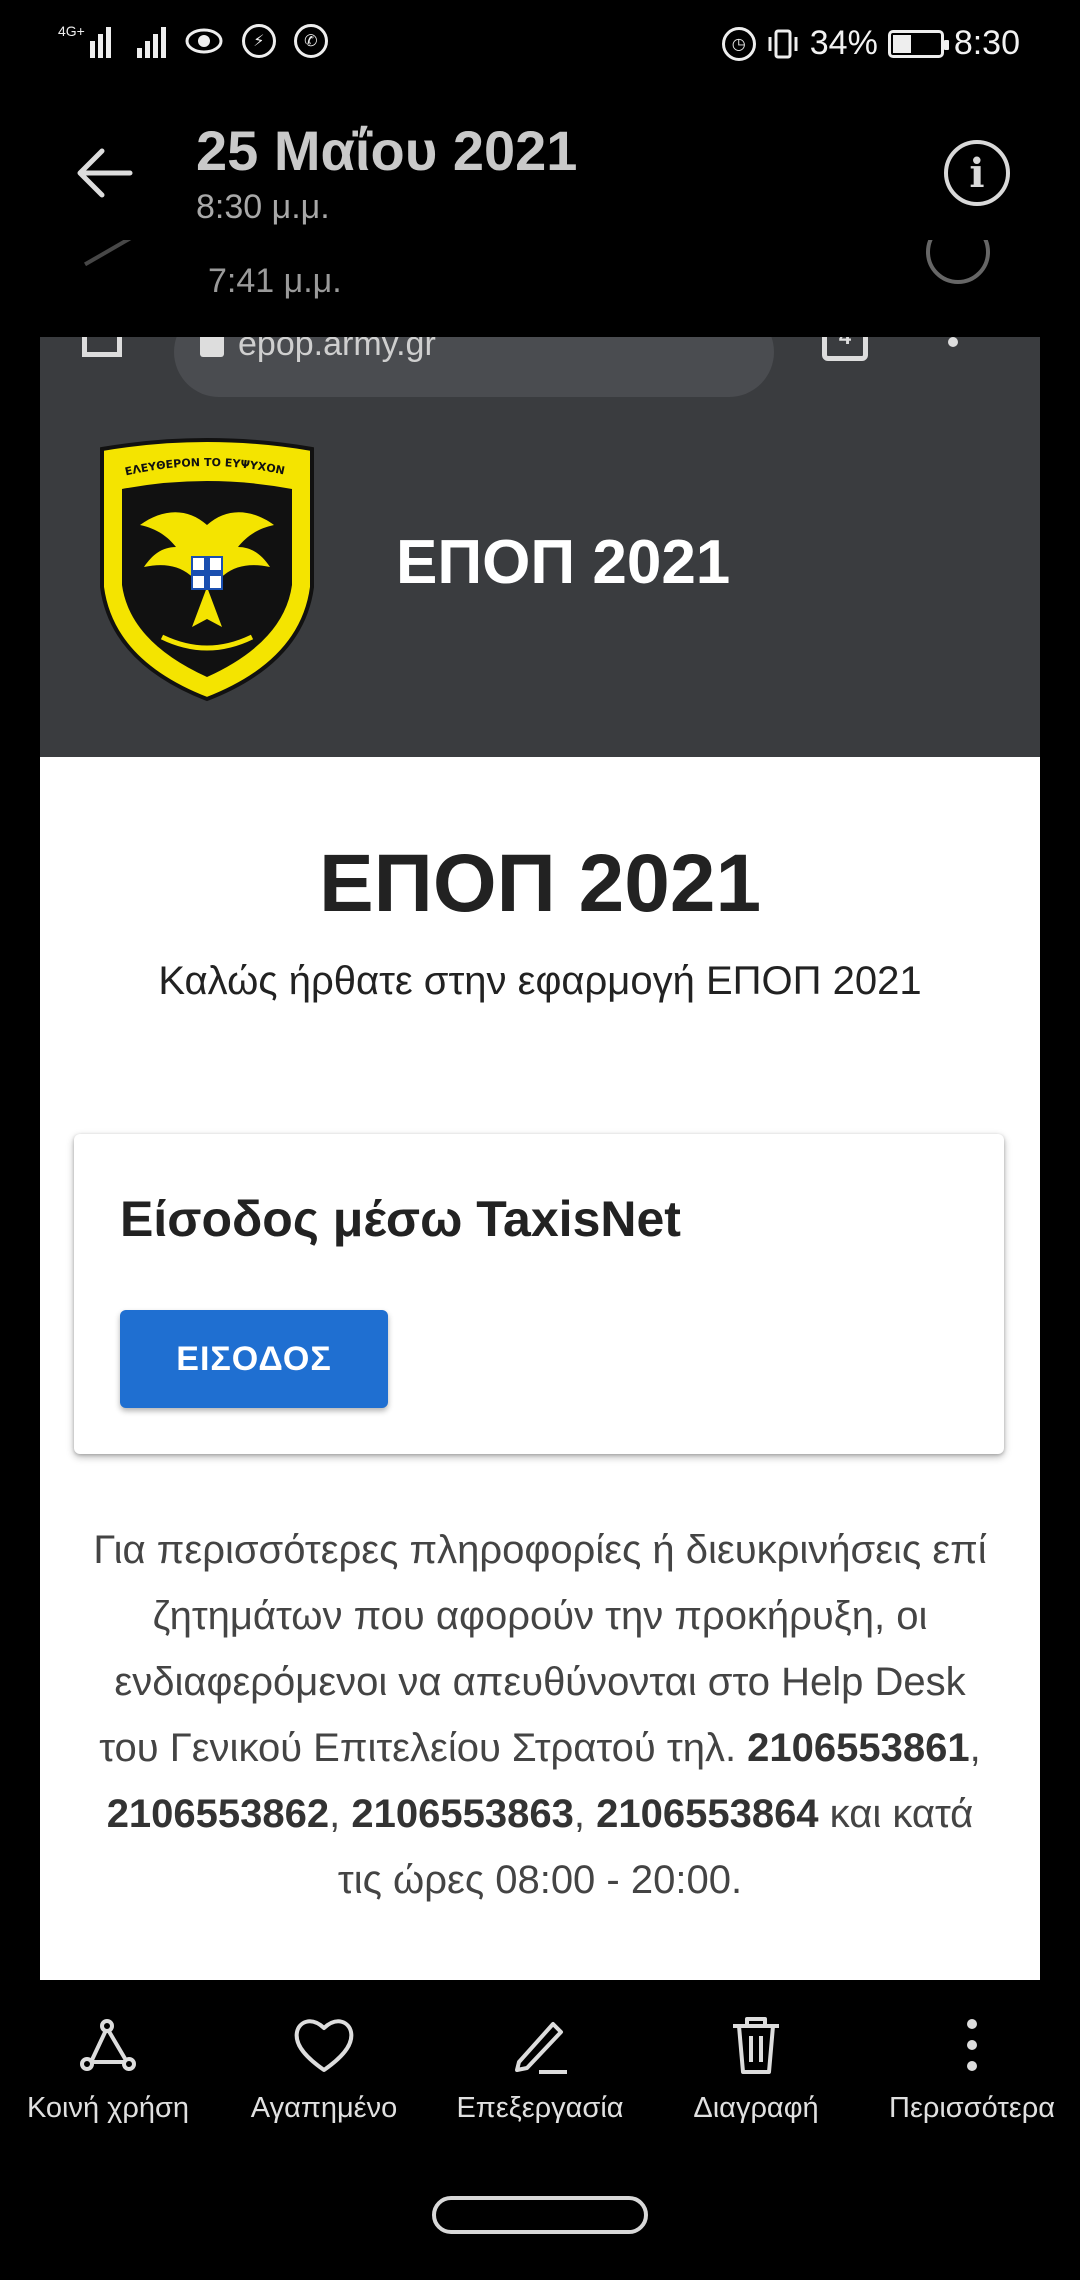  I want to click on viber-icon: ✆, so click(310, 41).